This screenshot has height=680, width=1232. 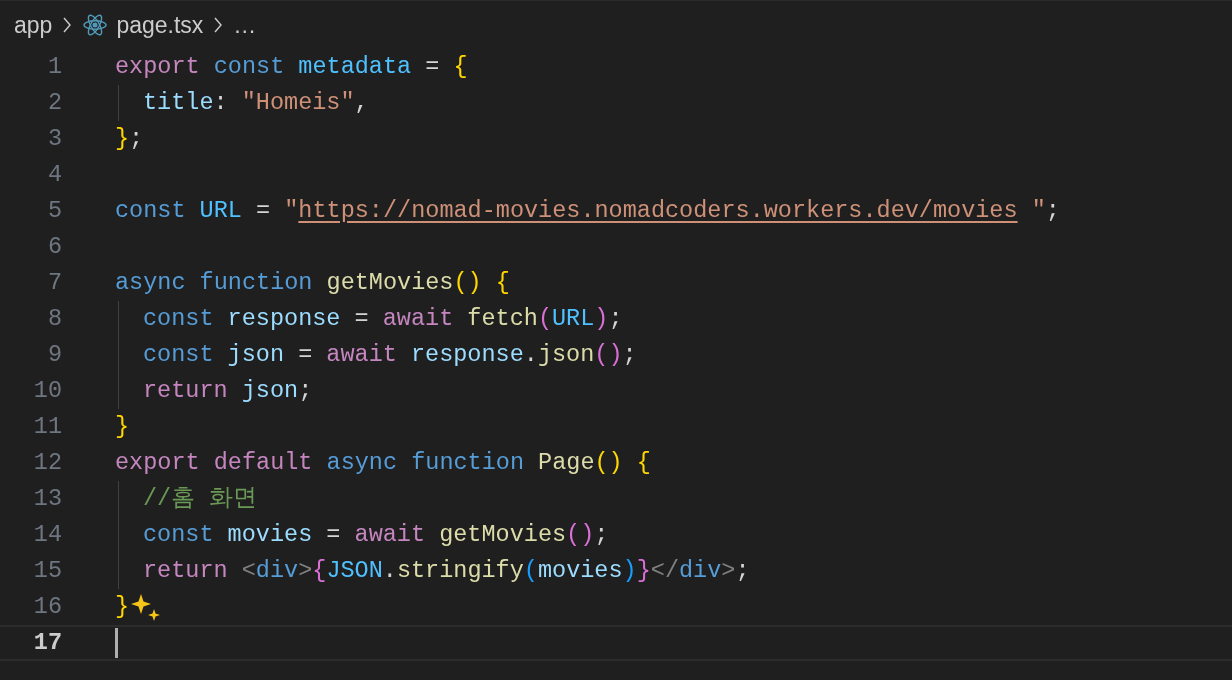 I want to click on code-text: const response = await fetch(URL);, so click(x=382, y=319).